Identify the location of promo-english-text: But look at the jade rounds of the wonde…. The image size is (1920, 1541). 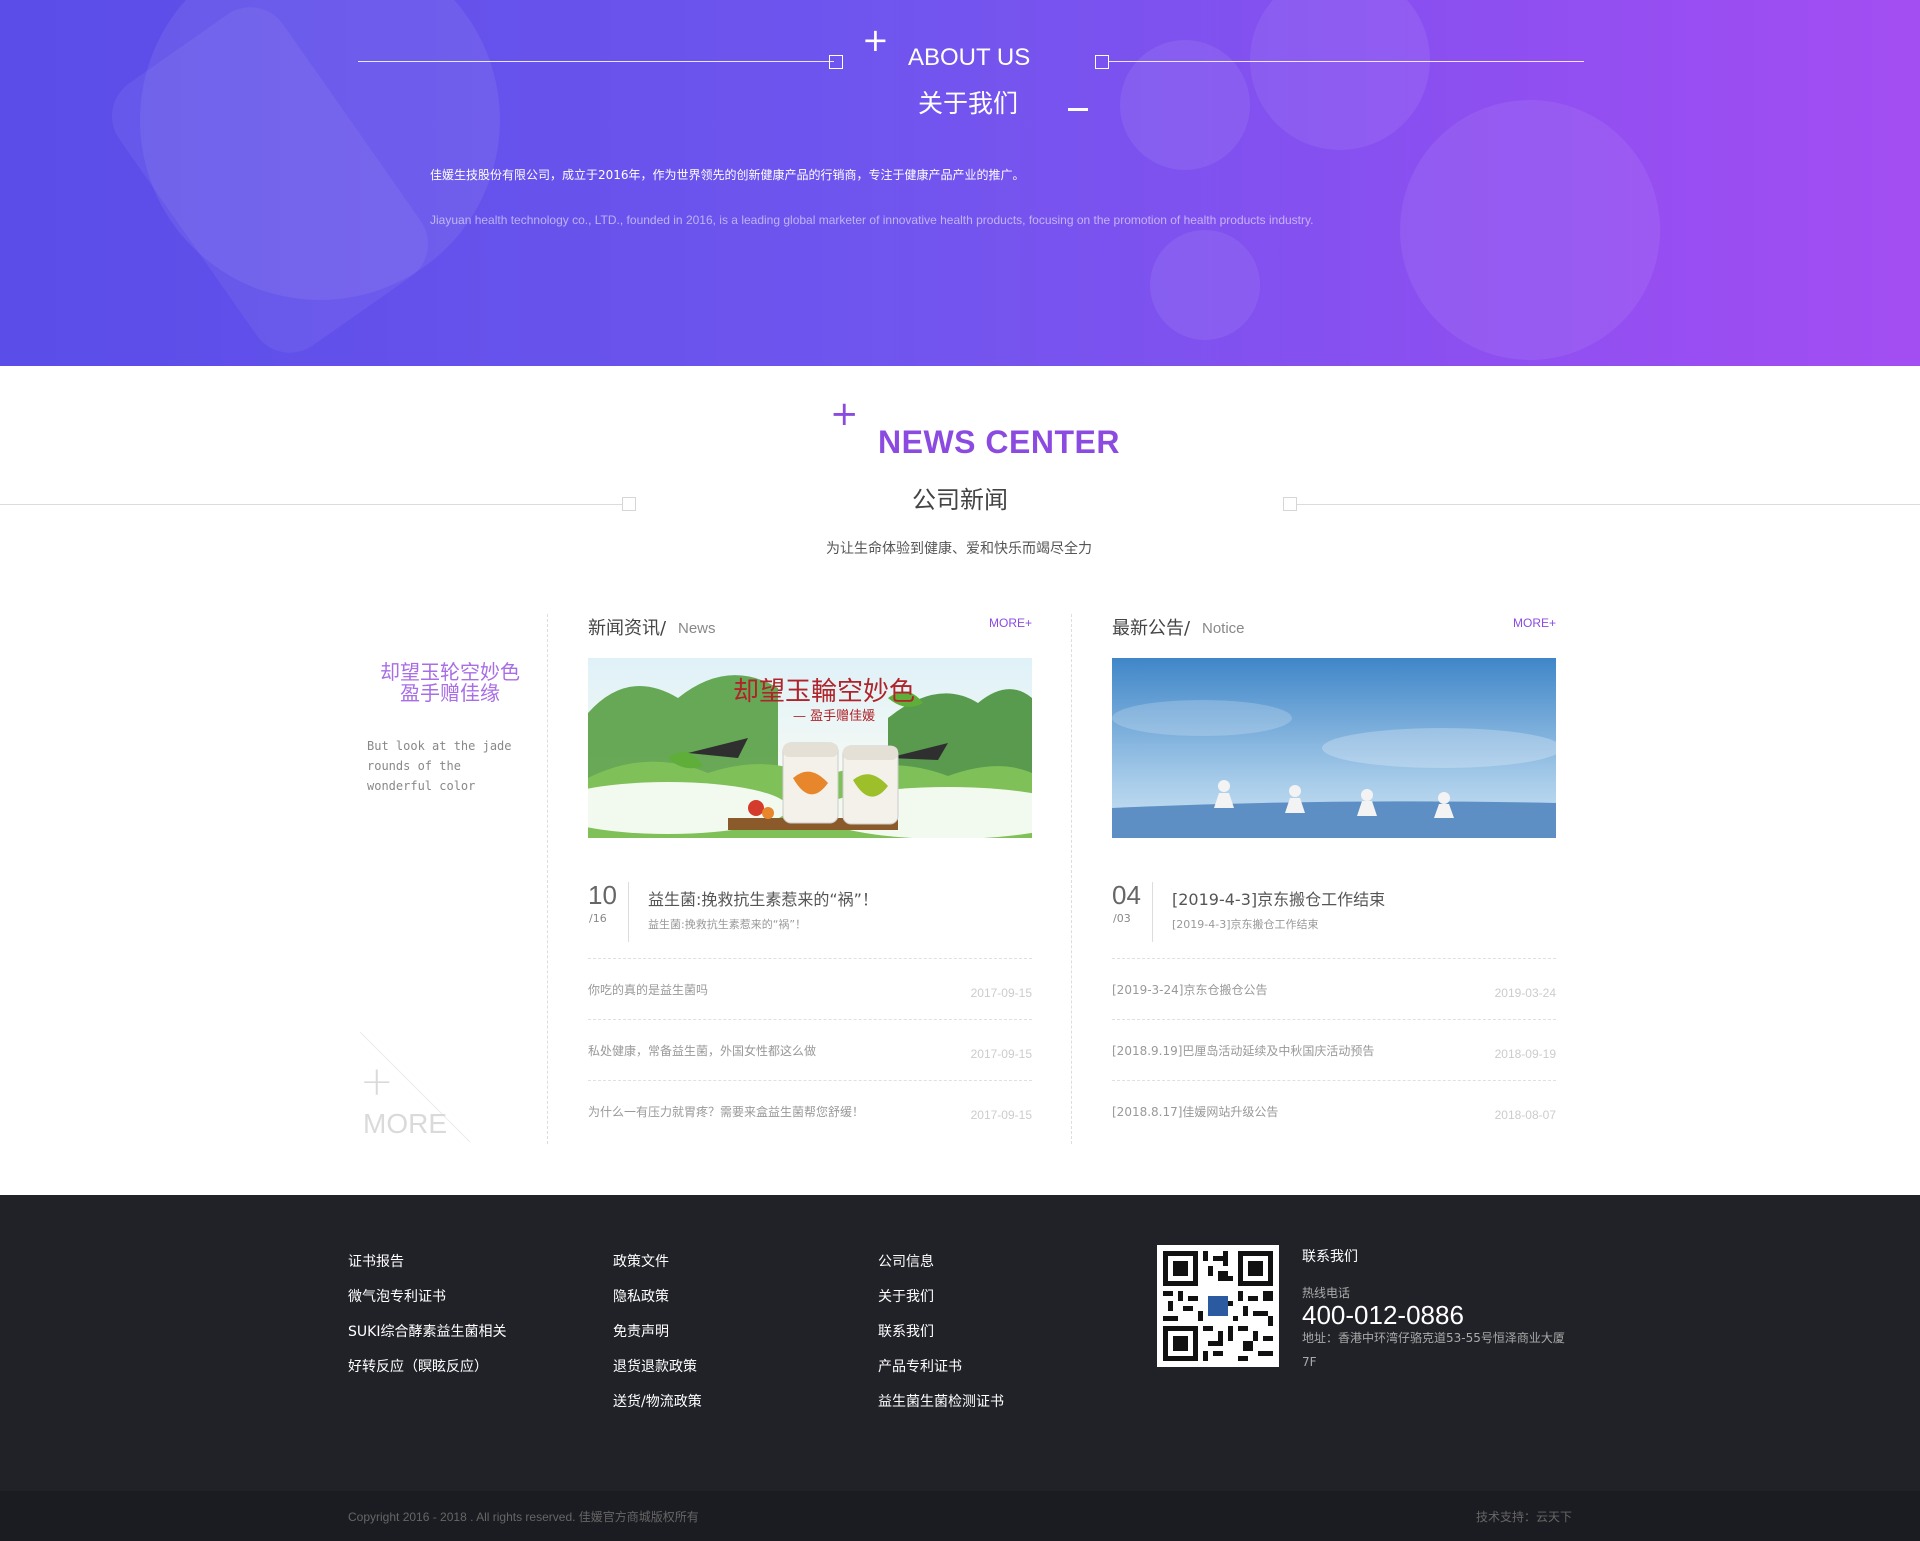
(442, 766).